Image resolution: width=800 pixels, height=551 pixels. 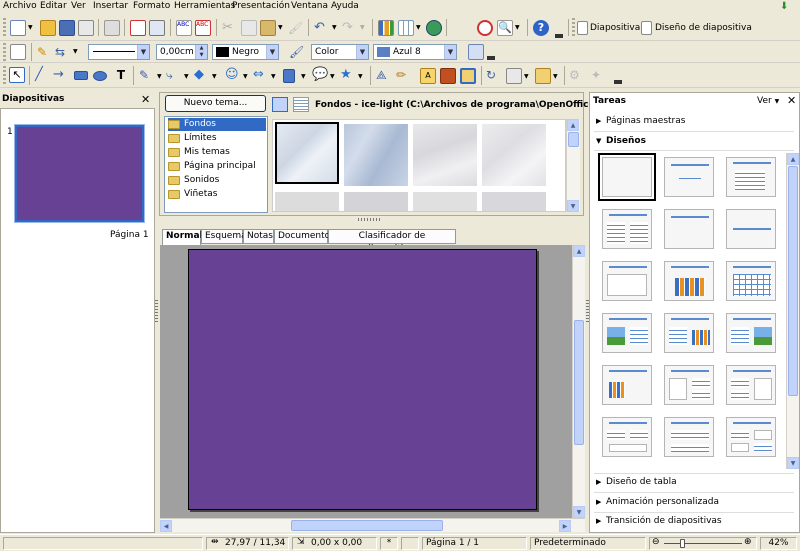 I want to click on show-draw-functions-icon, so click(x=434, y=28).